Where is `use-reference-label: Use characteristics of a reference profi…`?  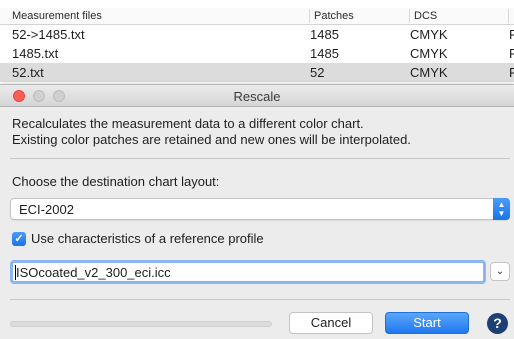
use-reference-label: Use characteristics of a reference profi… is located at coordinates (147, 238).